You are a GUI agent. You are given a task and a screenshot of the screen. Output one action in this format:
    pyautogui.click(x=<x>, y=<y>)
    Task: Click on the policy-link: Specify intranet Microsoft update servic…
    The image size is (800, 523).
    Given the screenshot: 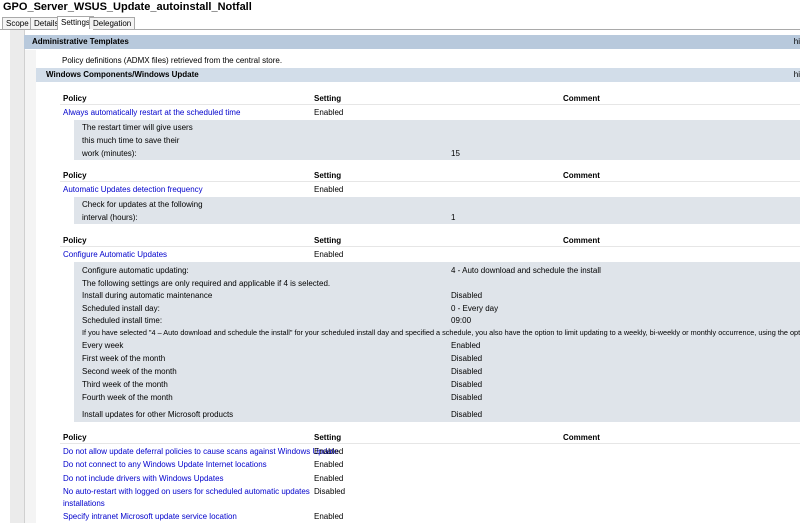 What is the action you would take?
    pyautogui.click(x=150, y=516)
    